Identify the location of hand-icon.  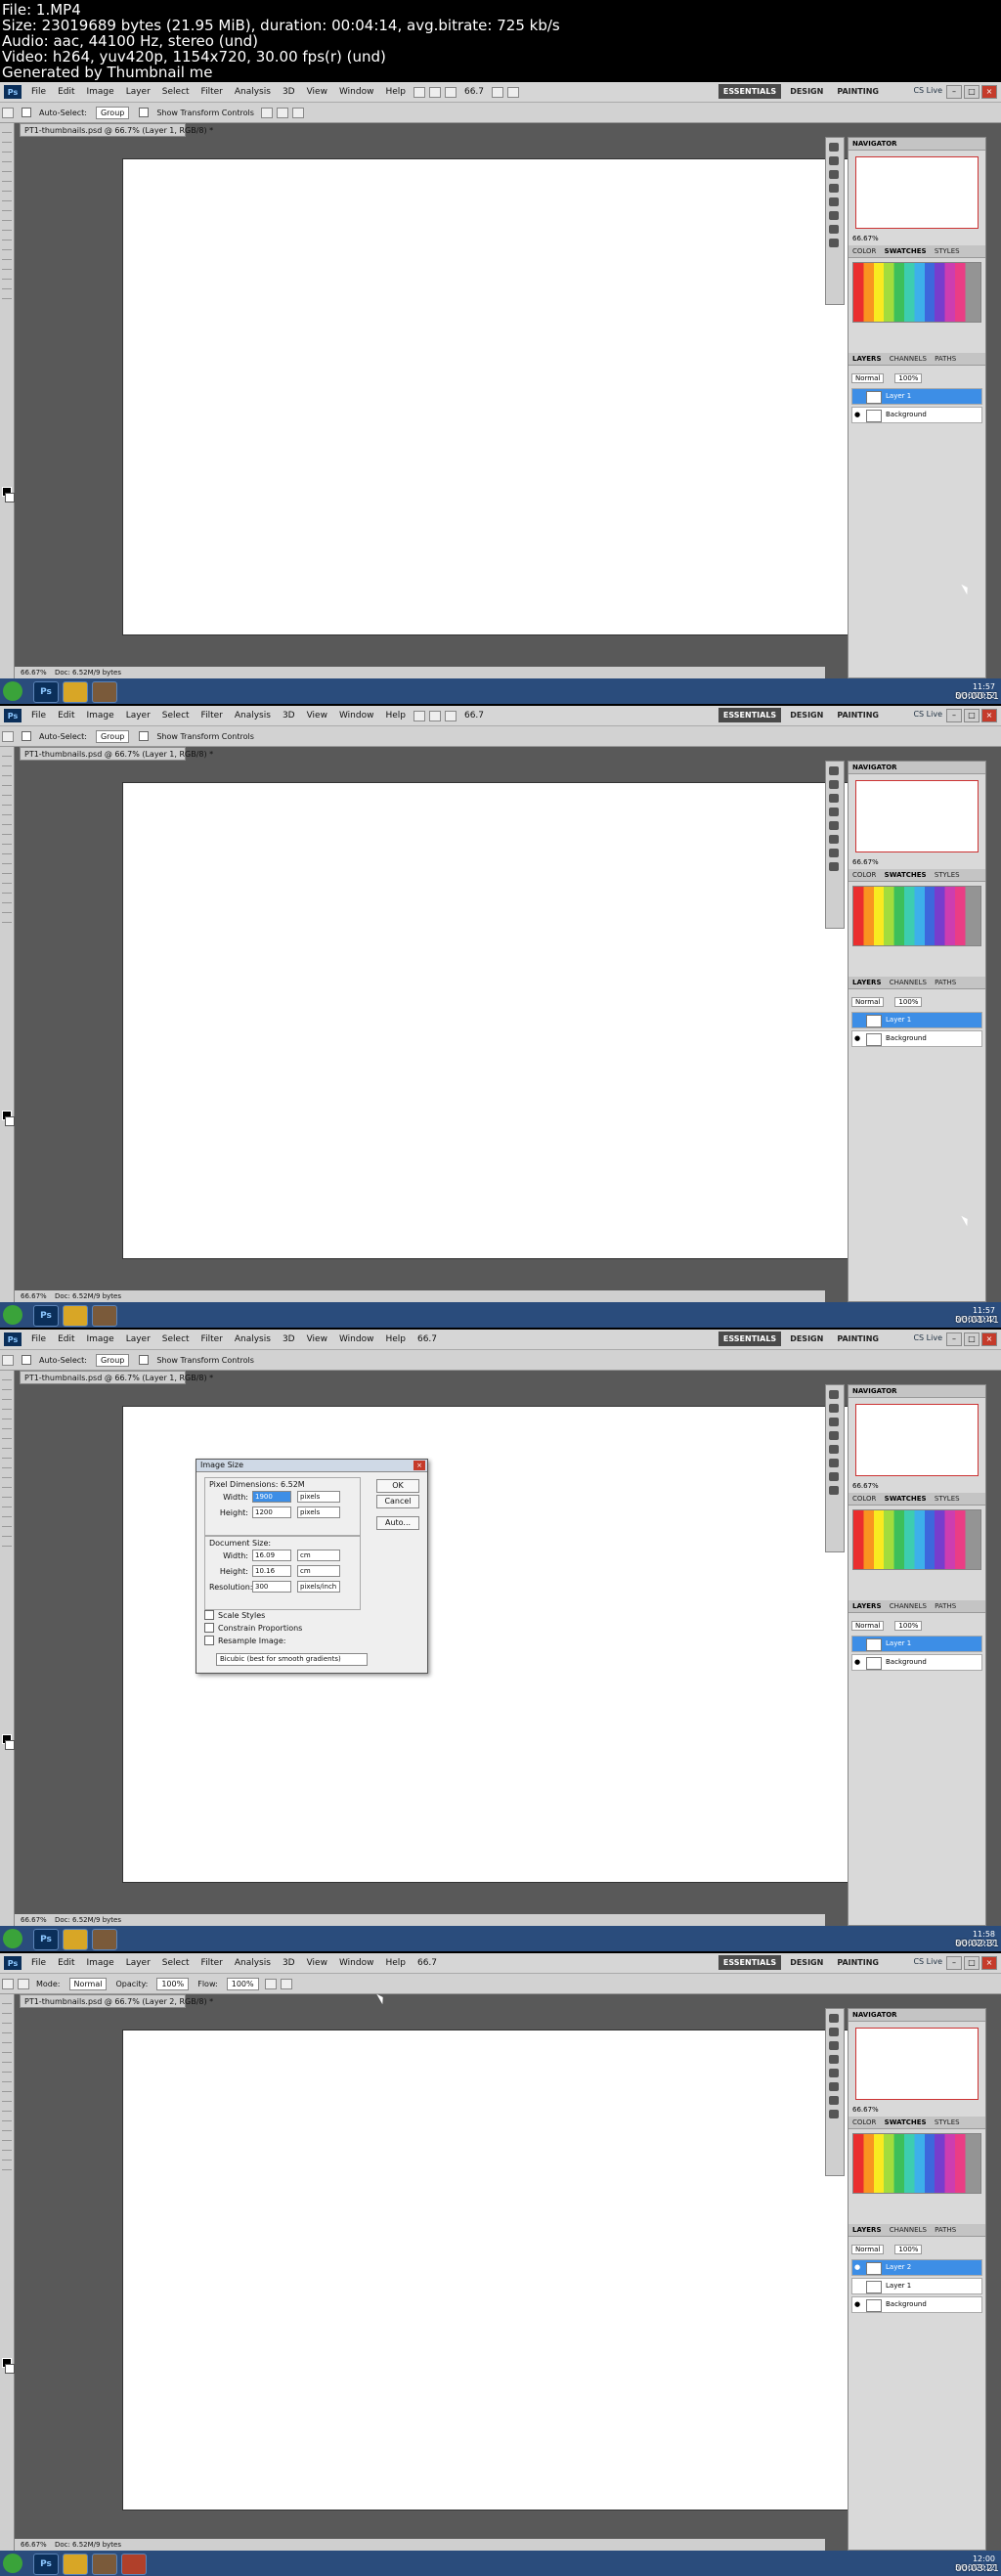
(498, 92).